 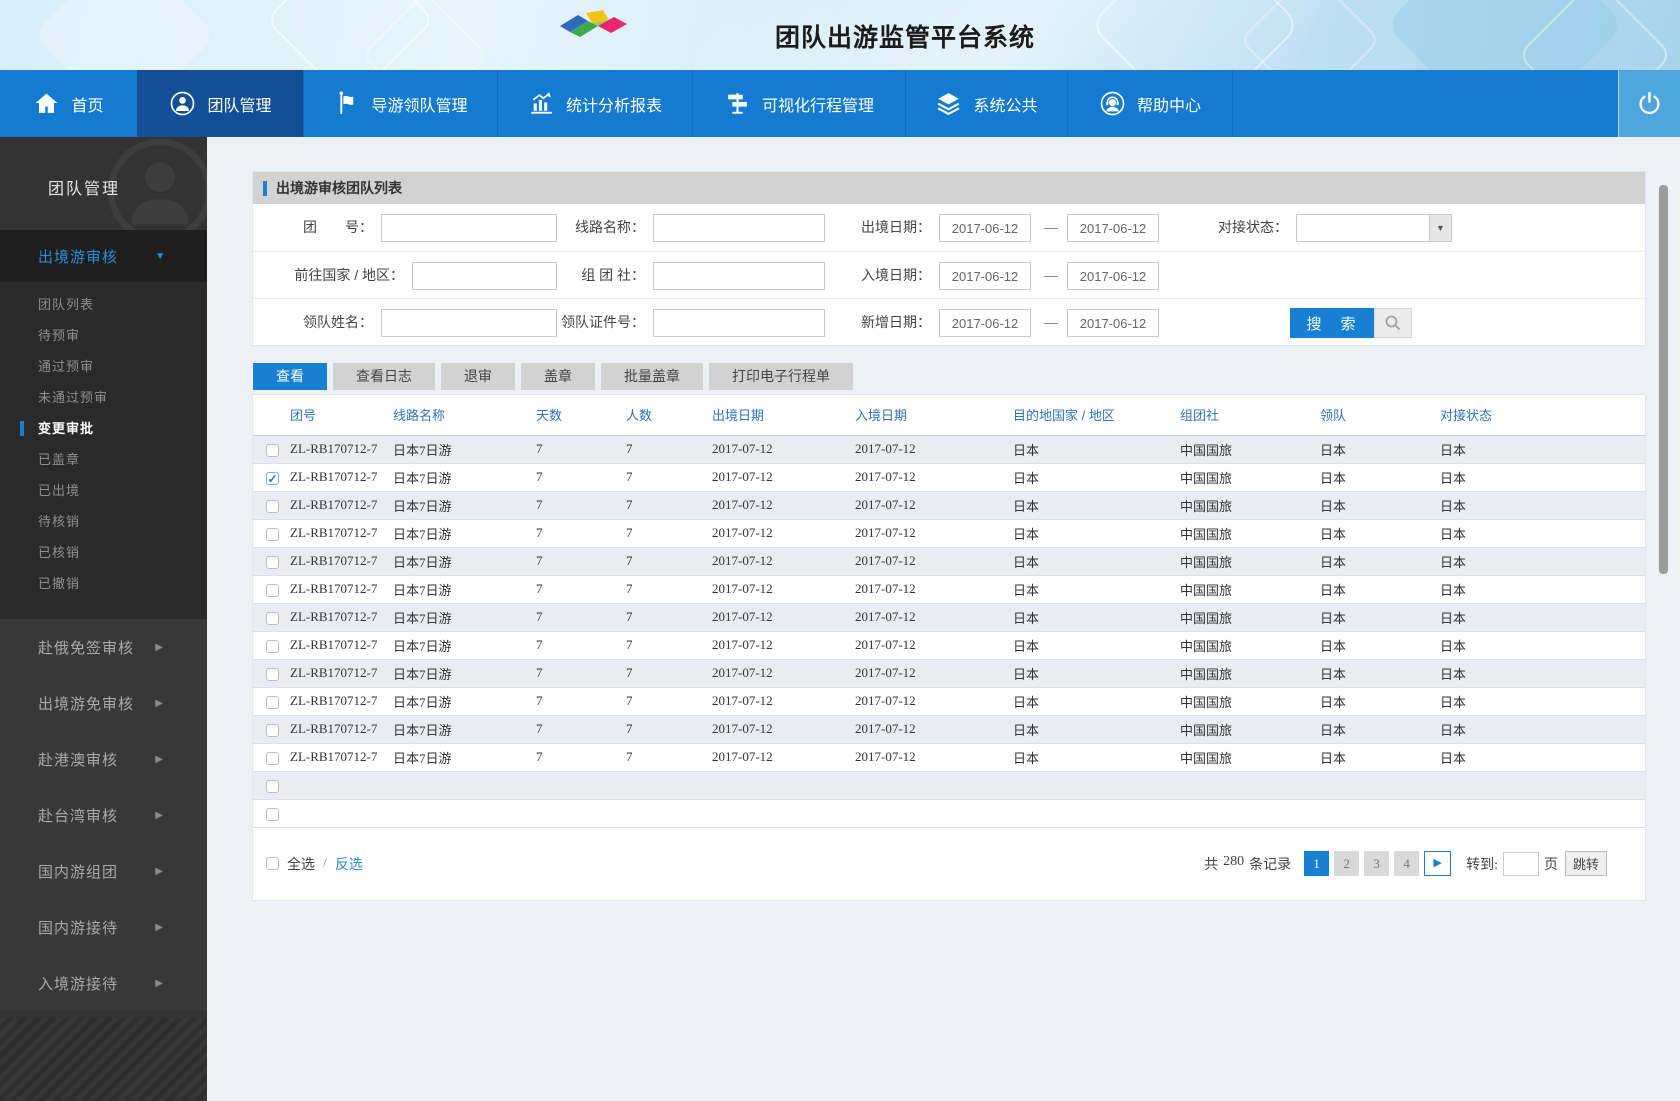 What do you see at coordinates (742, 448) in the screenshot?
I see `table-cell: 2017-07-12` at bounding box center [742, 448].